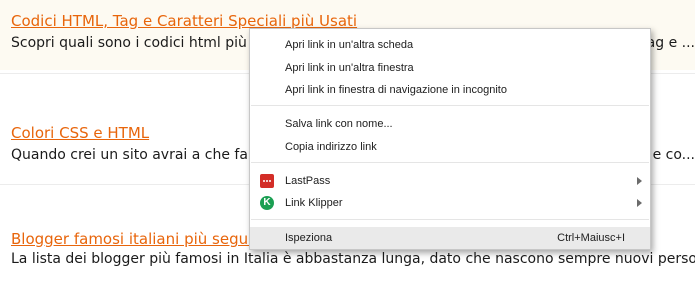 This screenshot has width=695, height=291. I want to click on result-title-link: Blogger famosi italiani più segui, so click(131, 239).